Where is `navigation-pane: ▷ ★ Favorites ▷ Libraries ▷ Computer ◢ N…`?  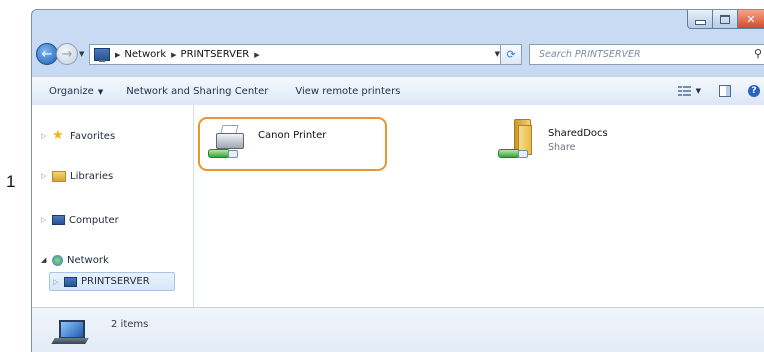
navigation-pane: ▷ ★ Favorites ▷ Libraries ▷ Computer ◢ N… is located at coordinates (113, 206).